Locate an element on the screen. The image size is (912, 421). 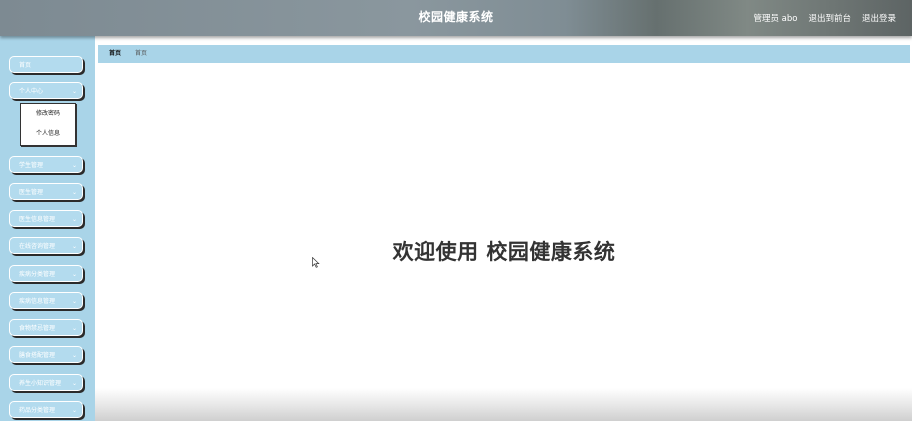
sidebar-item-medicine-category: 药品分类管理 ⌄ is located at coordinates (46, 409).